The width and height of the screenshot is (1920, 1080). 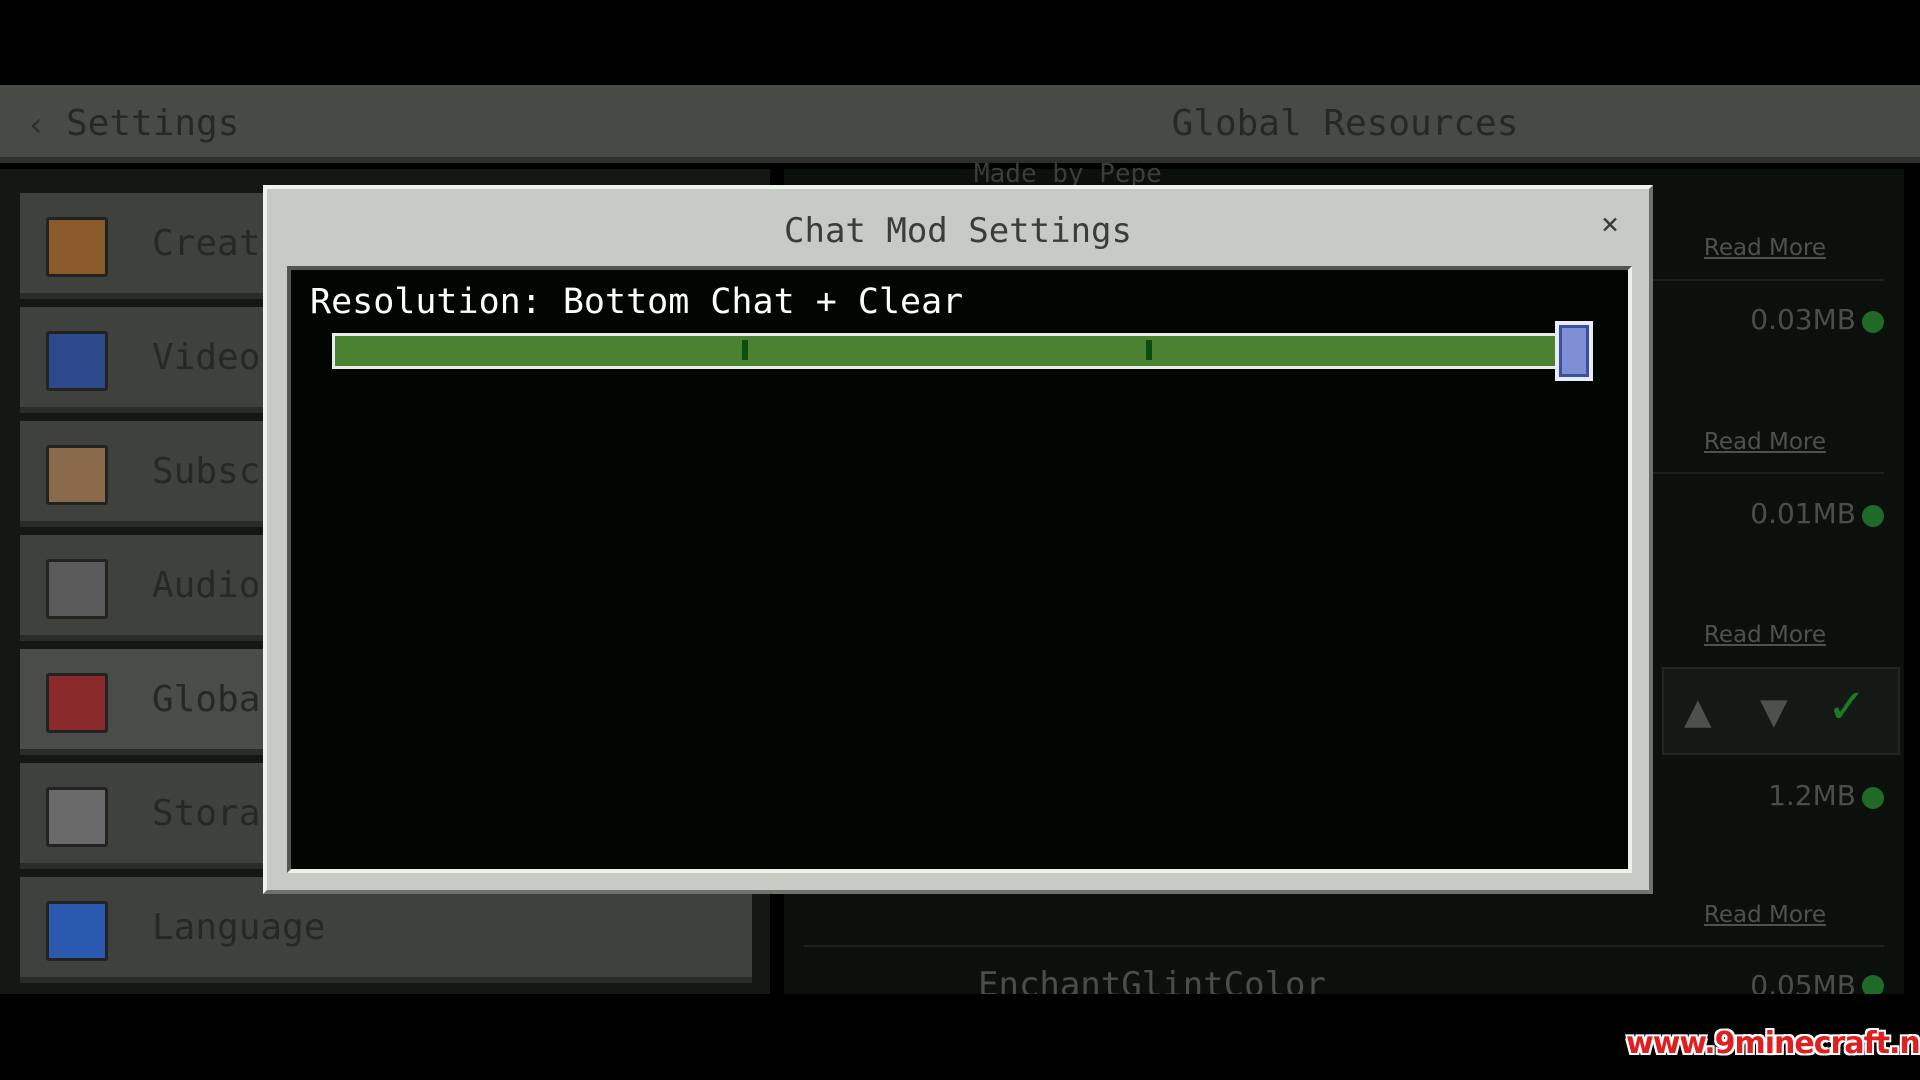 What do you see at coordinates (152, 123) in the screenshot?
I see `back-button: Settings` at bounding box center [152, 123].